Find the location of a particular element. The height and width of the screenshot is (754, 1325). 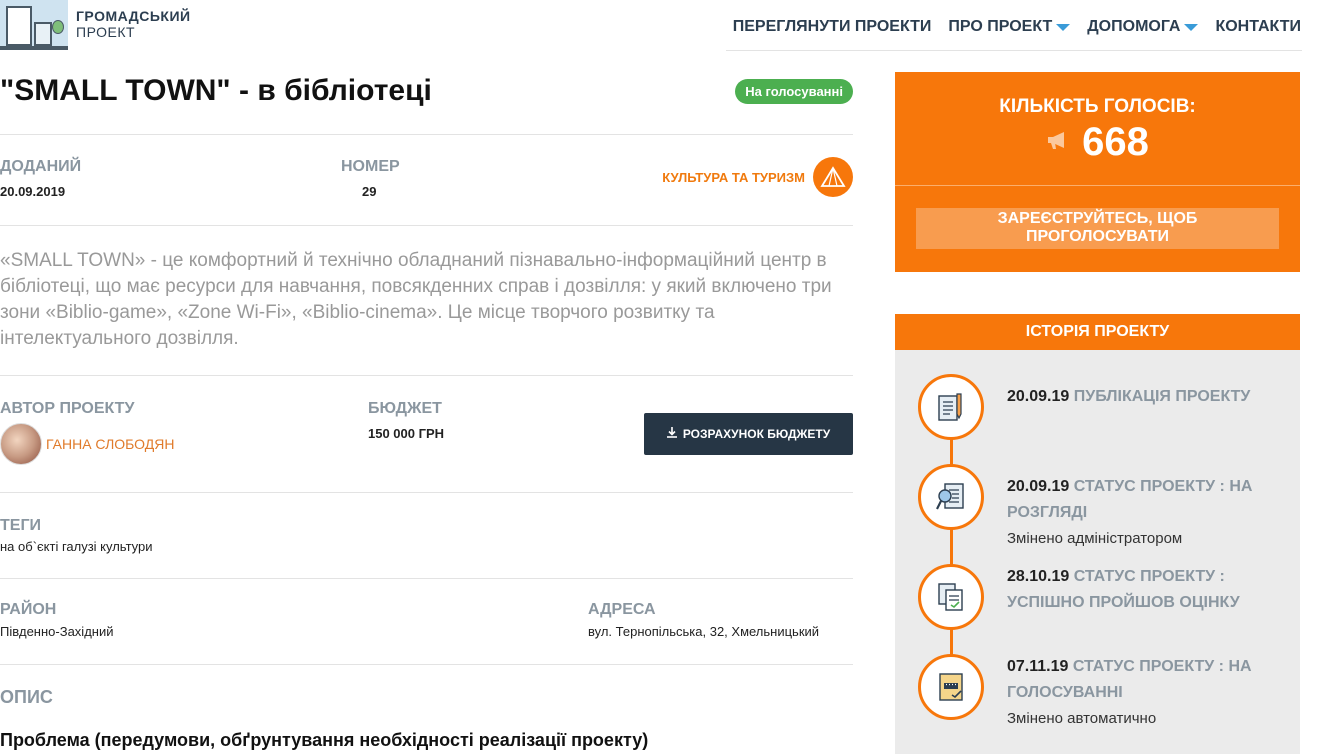

added-value: 20.09.2019 is located at coordinates (33, 191).